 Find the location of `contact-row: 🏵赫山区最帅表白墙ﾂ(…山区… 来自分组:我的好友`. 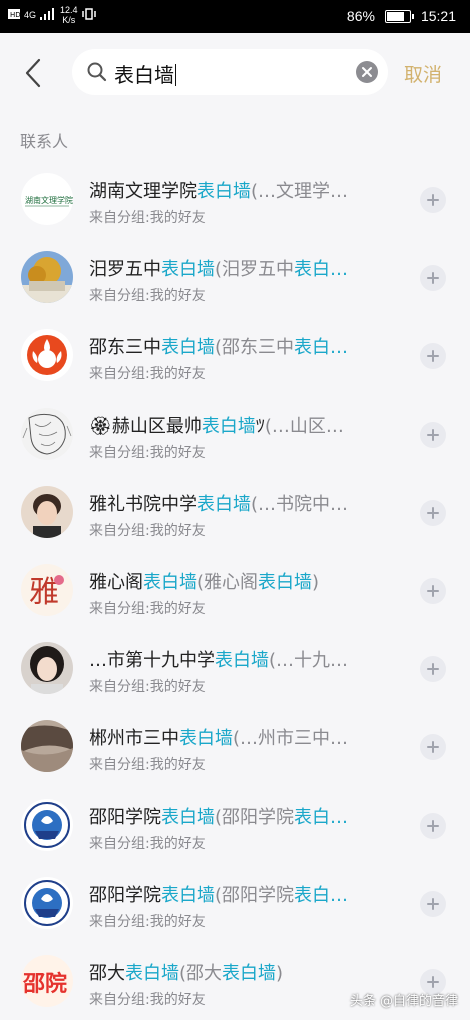

contact-row: 🏵赫山区最帅表白墙ﾂ(…山区… 来自分组:我的好友 is located at coordinates (235, 434).